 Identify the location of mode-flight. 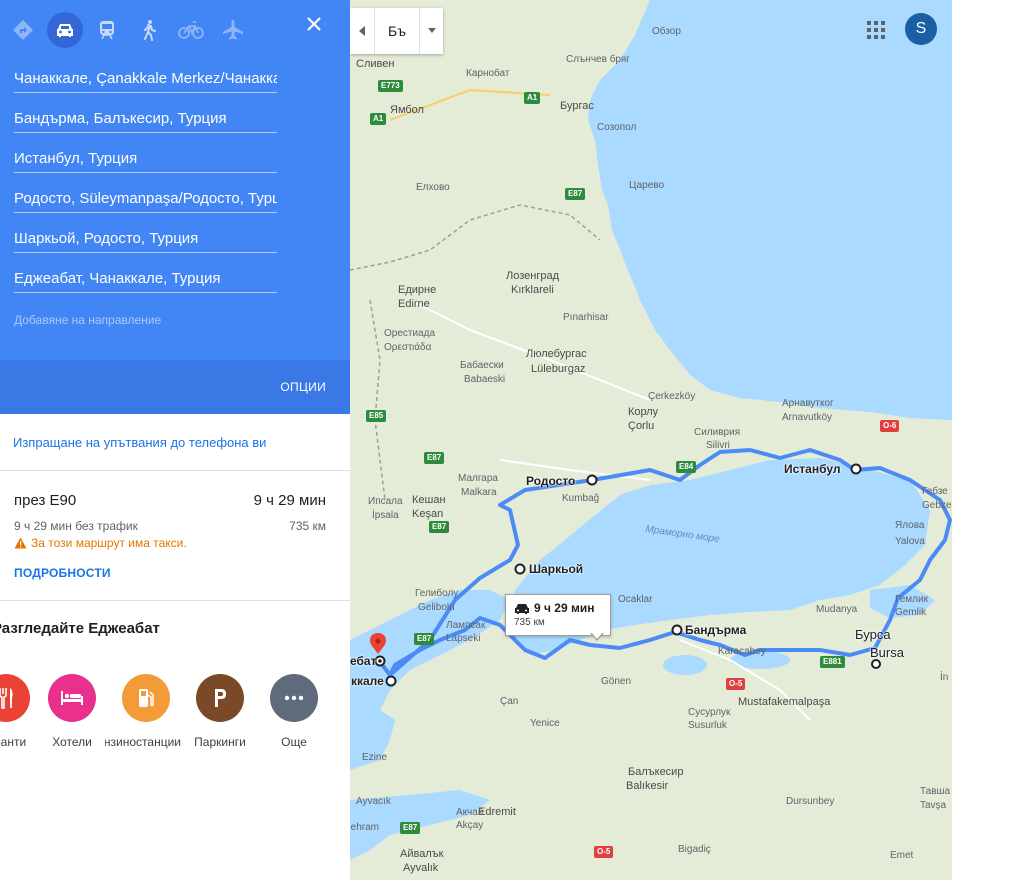
(233, 30).